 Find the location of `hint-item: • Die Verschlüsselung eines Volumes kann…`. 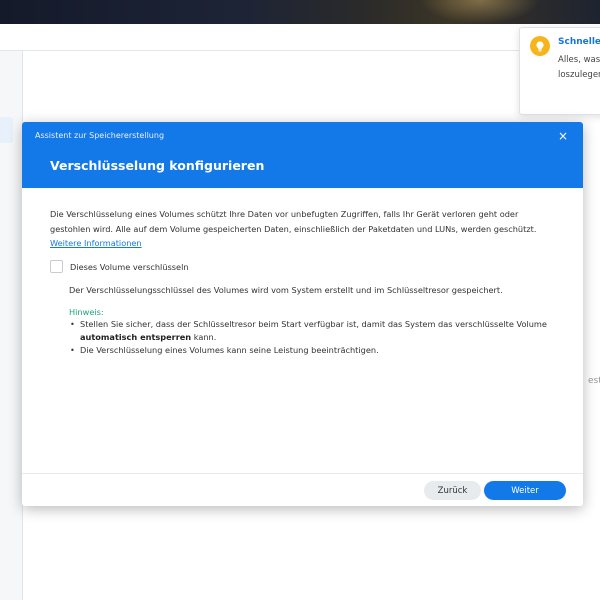

hint-item: • Die Verschlüsselung eines Volumes kann… is located at coordinates (319, 350).